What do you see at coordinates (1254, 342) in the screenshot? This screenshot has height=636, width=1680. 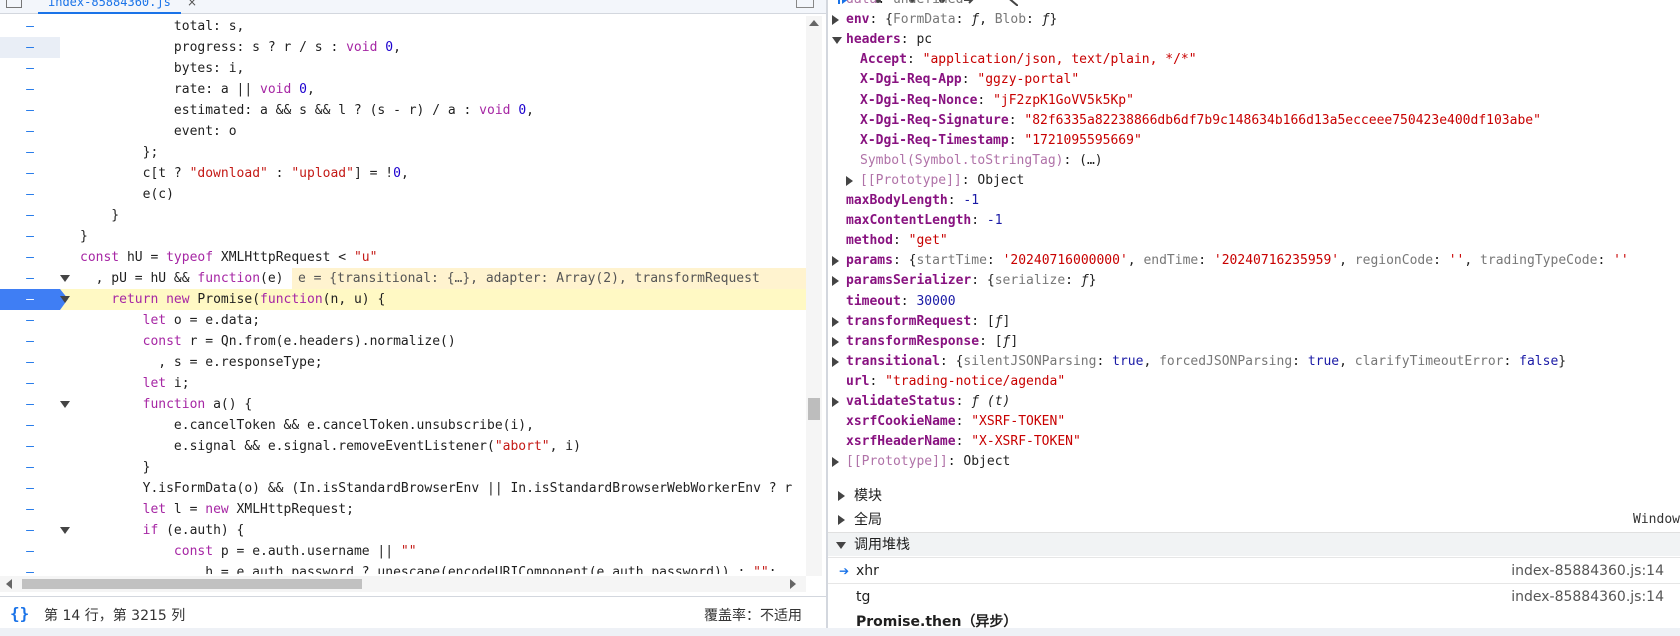 I see `scope-property: transformResponse: [ƒ]` at bounding box center [1254, 342].